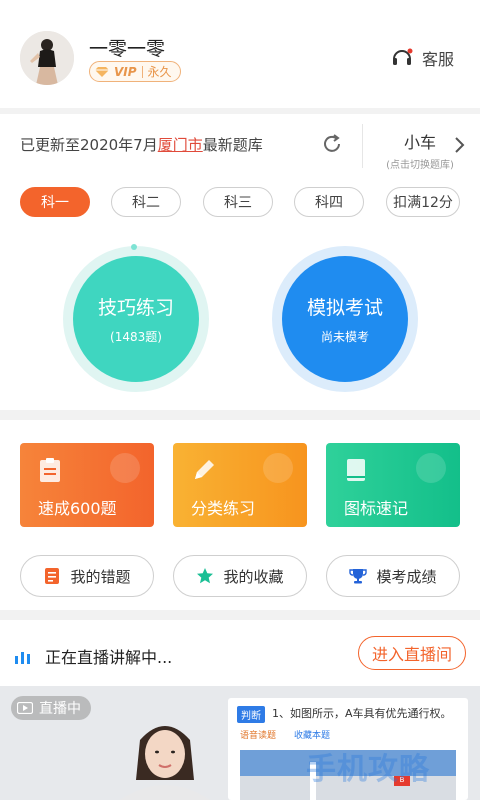 The width and height of the screenshot is (480, 800). Describe the element at coordinates (356, 470) in the screenshot. I see `book-icon` at that location.